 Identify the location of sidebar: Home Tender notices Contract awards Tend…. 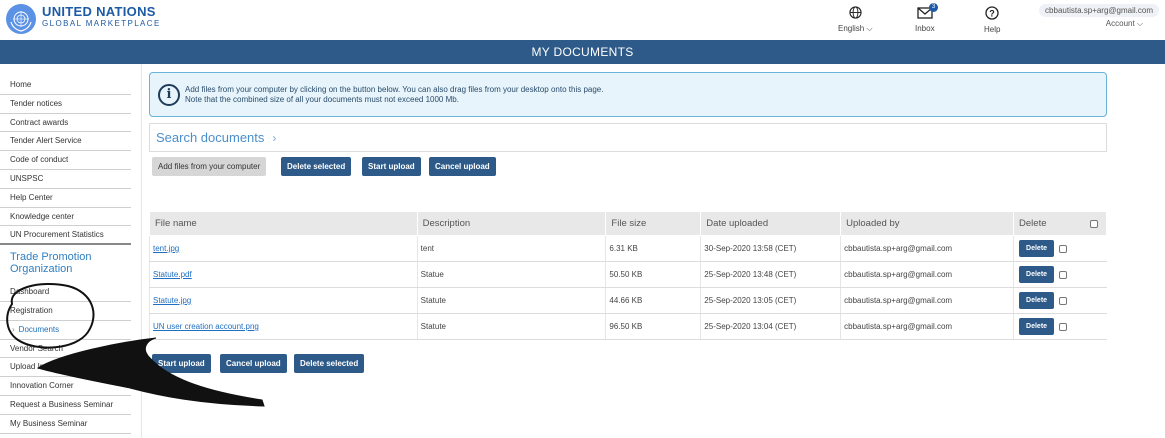
(71, 251).